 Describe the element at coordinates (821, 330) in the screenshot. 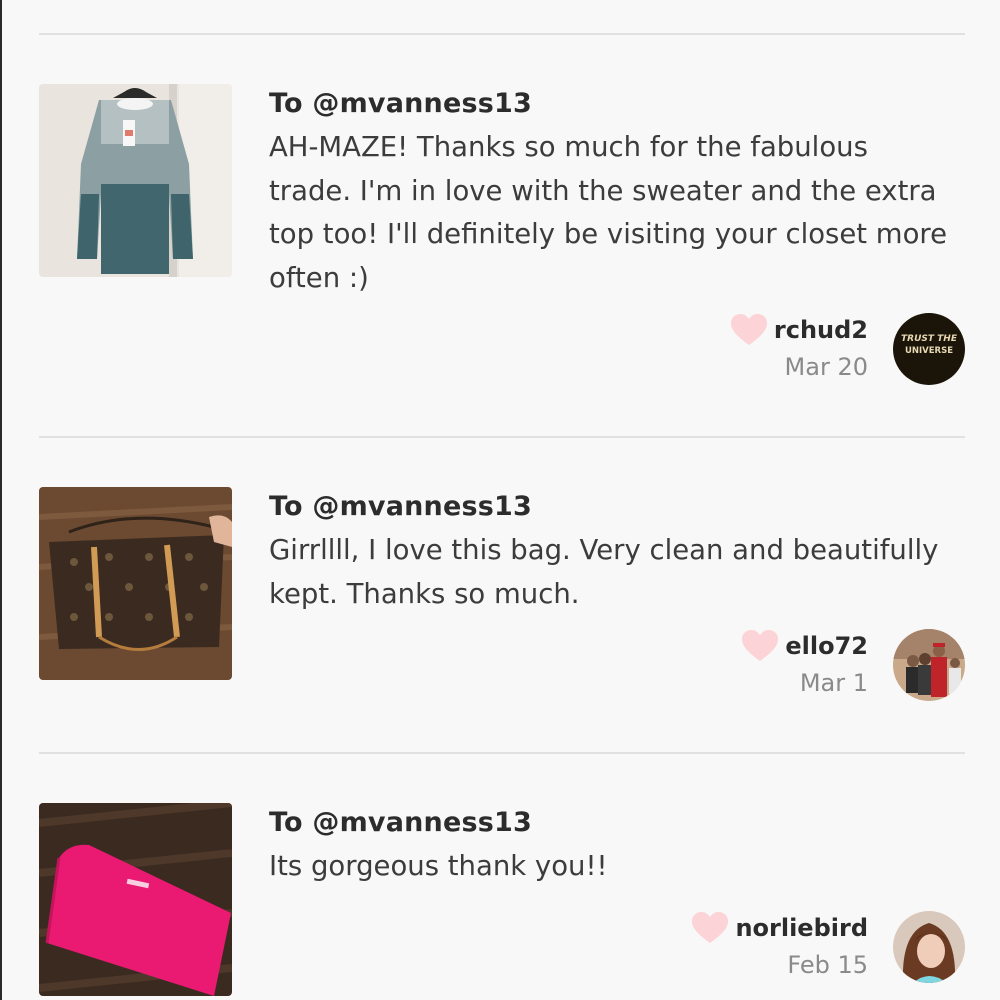

I see `username-link: rchud2` at that location.